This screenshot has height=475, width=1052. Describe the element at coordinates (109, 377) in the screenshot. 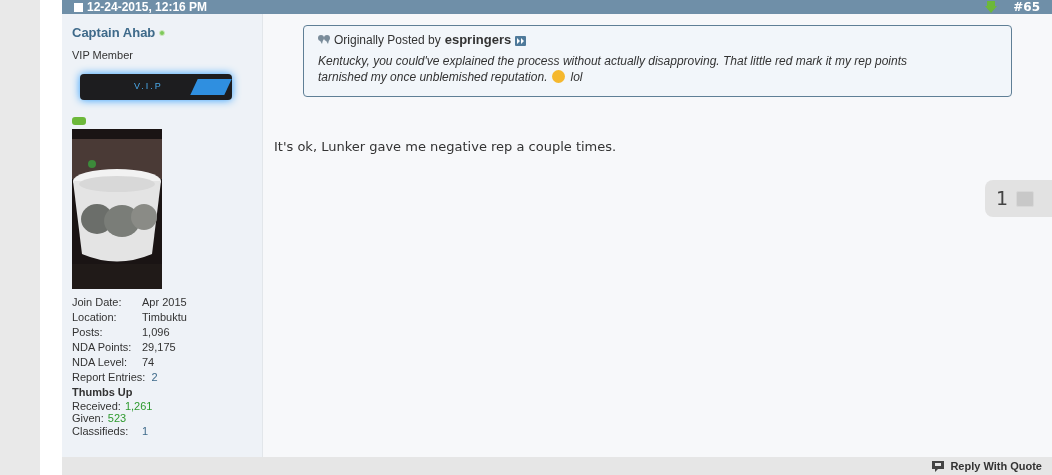

I see `detail-label: Report Entries:` at that location.